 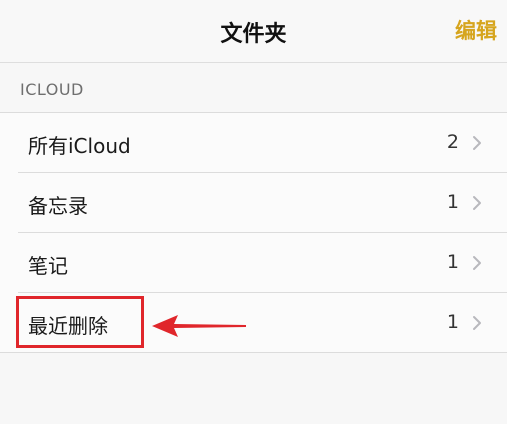 I want to click on folder-row-notes-memo: 备忘录 1, so click(x=253, y=203).